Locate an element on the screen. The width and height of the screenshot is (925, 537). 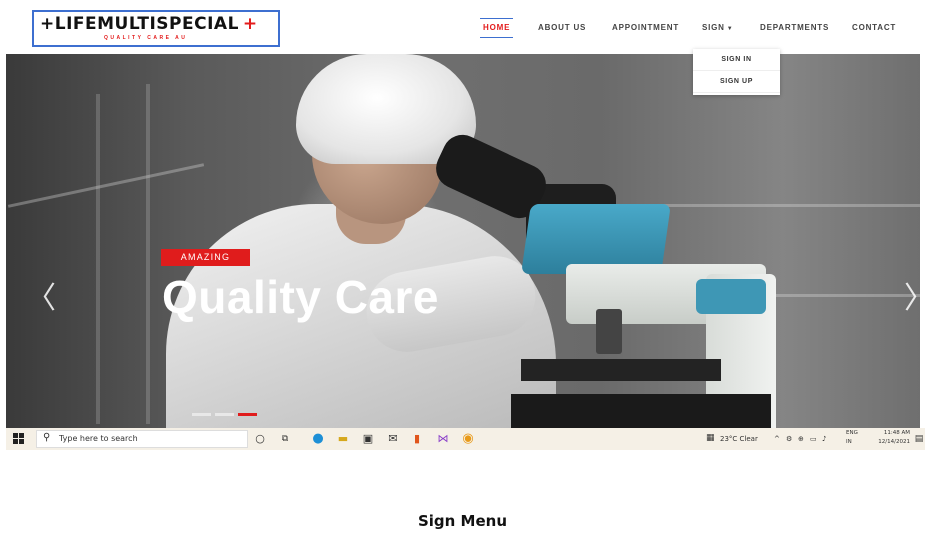
search-placeholder: Type here to search is located at coordinates (98, 438).